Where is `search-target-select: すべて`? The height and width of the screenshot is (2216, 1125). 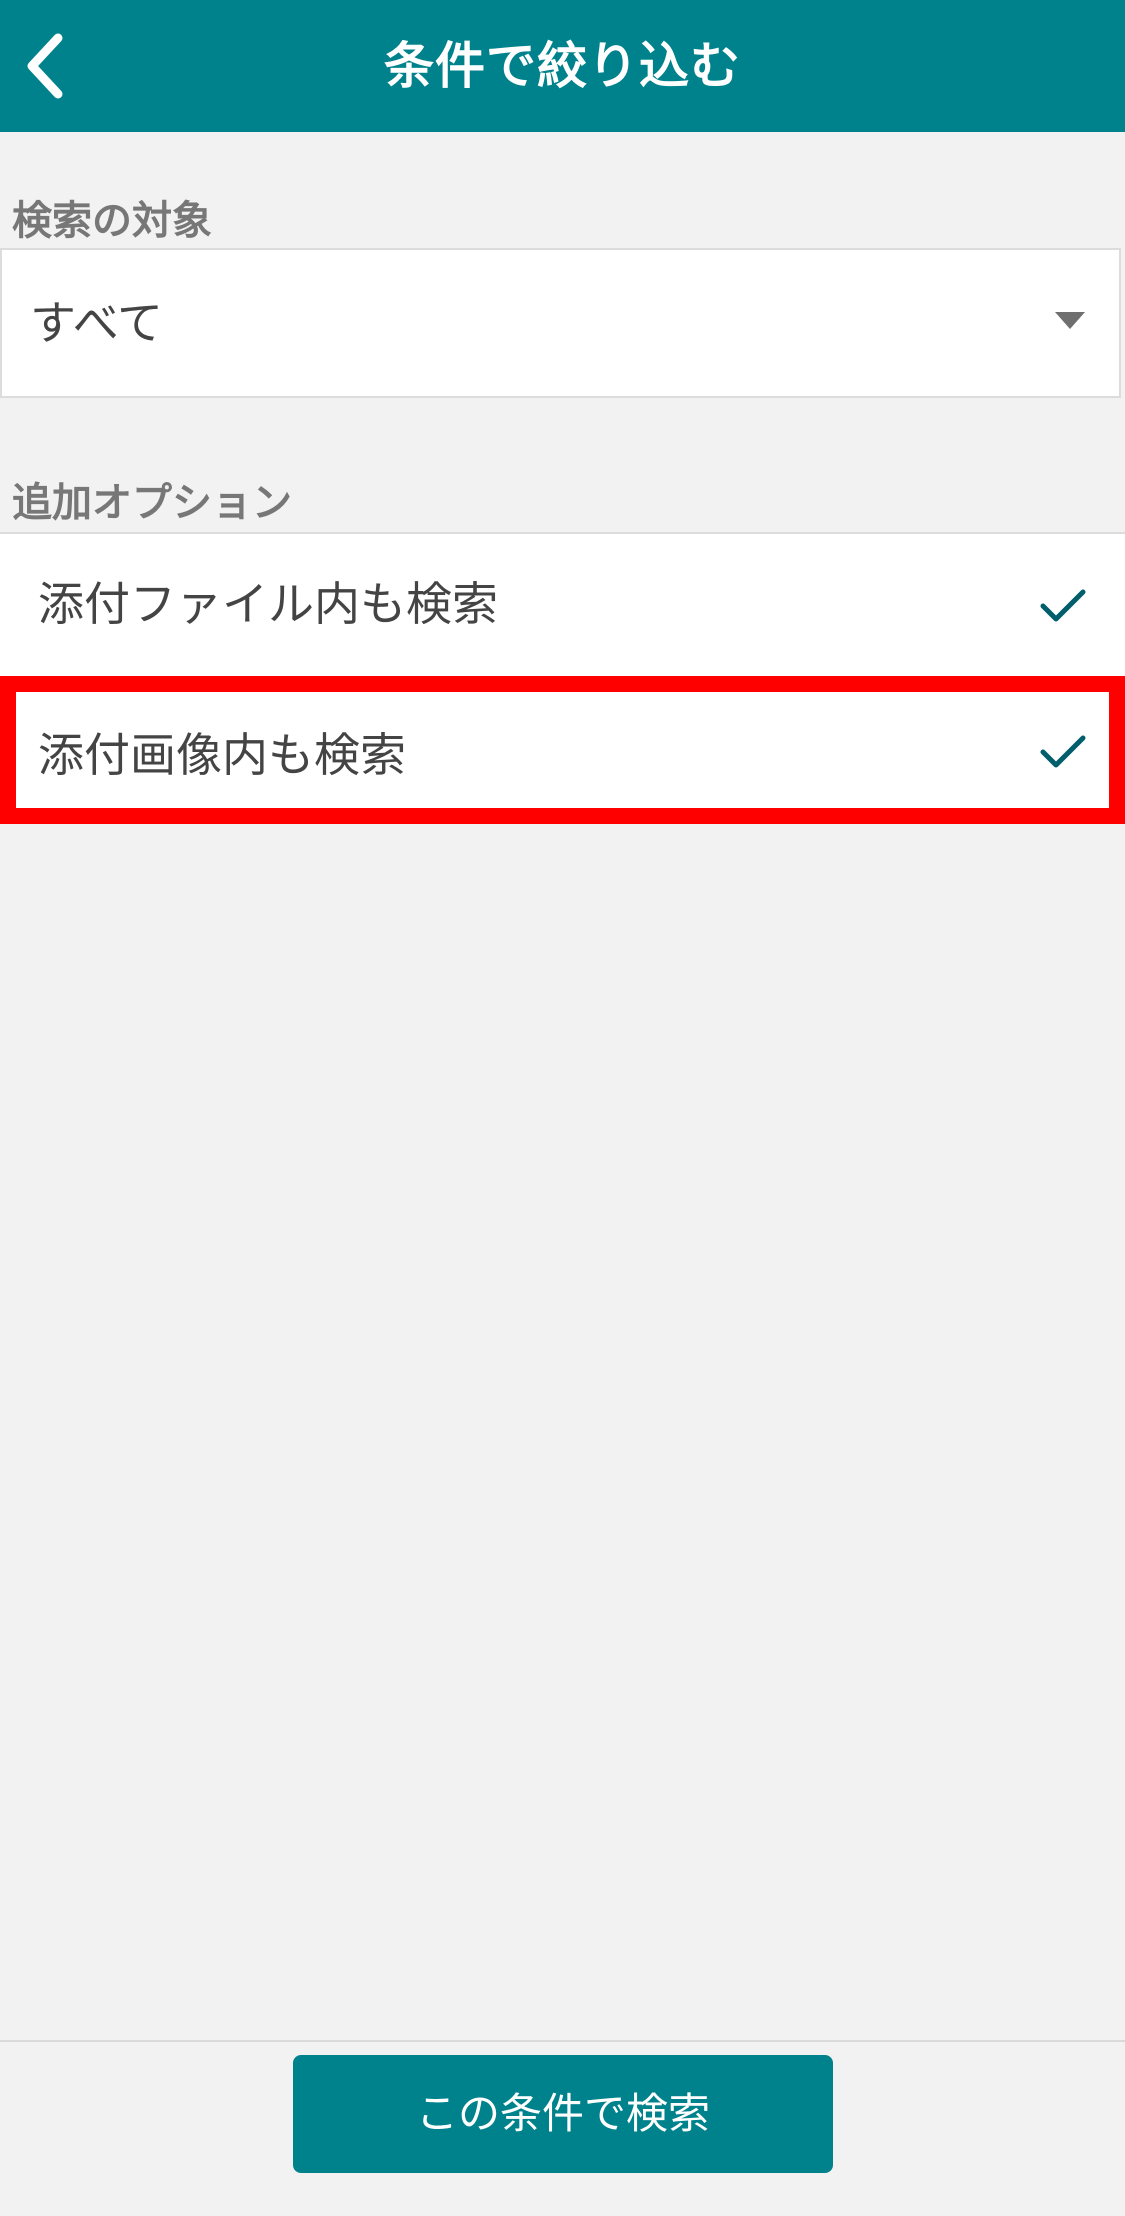 search-target-select: すべて is located at coordinates (560, 323).